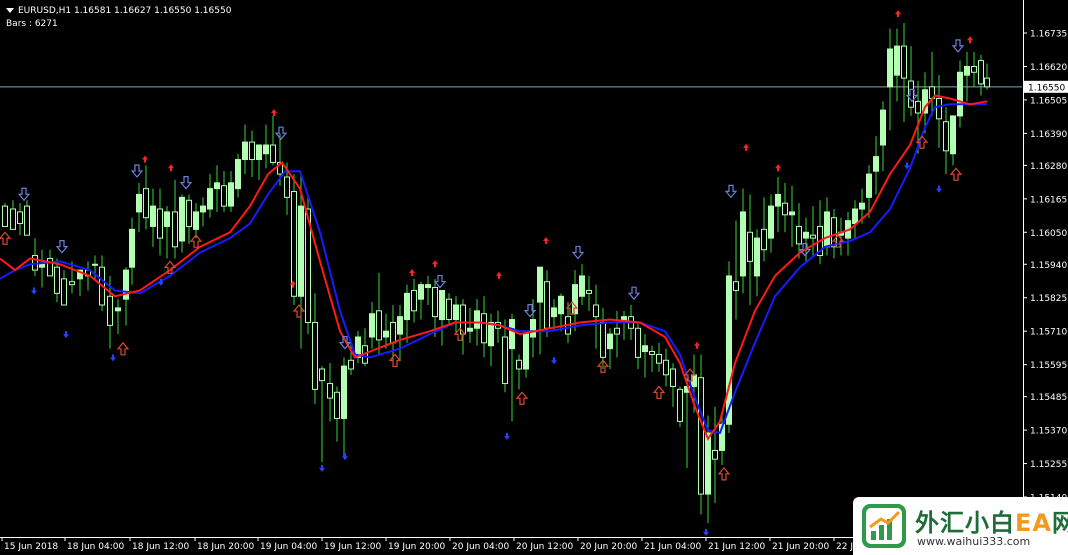 Image resolution: width=1068 pixels, height=555 pixels. I want to click on time-tick-label: 20 Jun 20:00, so click(608, 547).